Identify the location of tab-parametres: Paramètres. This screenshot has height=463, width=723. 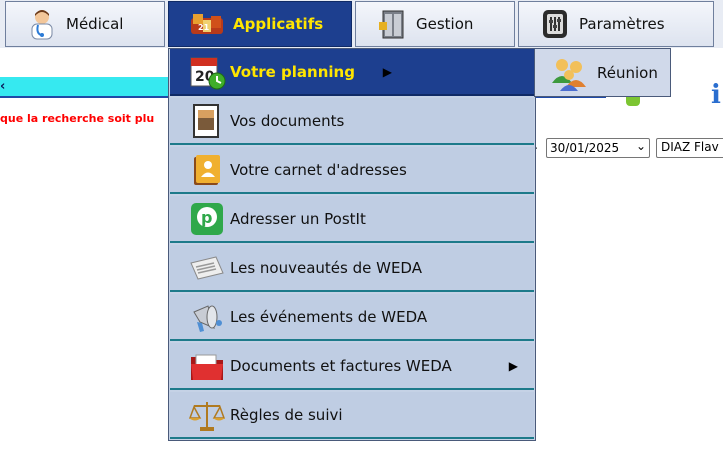
(616, 24).